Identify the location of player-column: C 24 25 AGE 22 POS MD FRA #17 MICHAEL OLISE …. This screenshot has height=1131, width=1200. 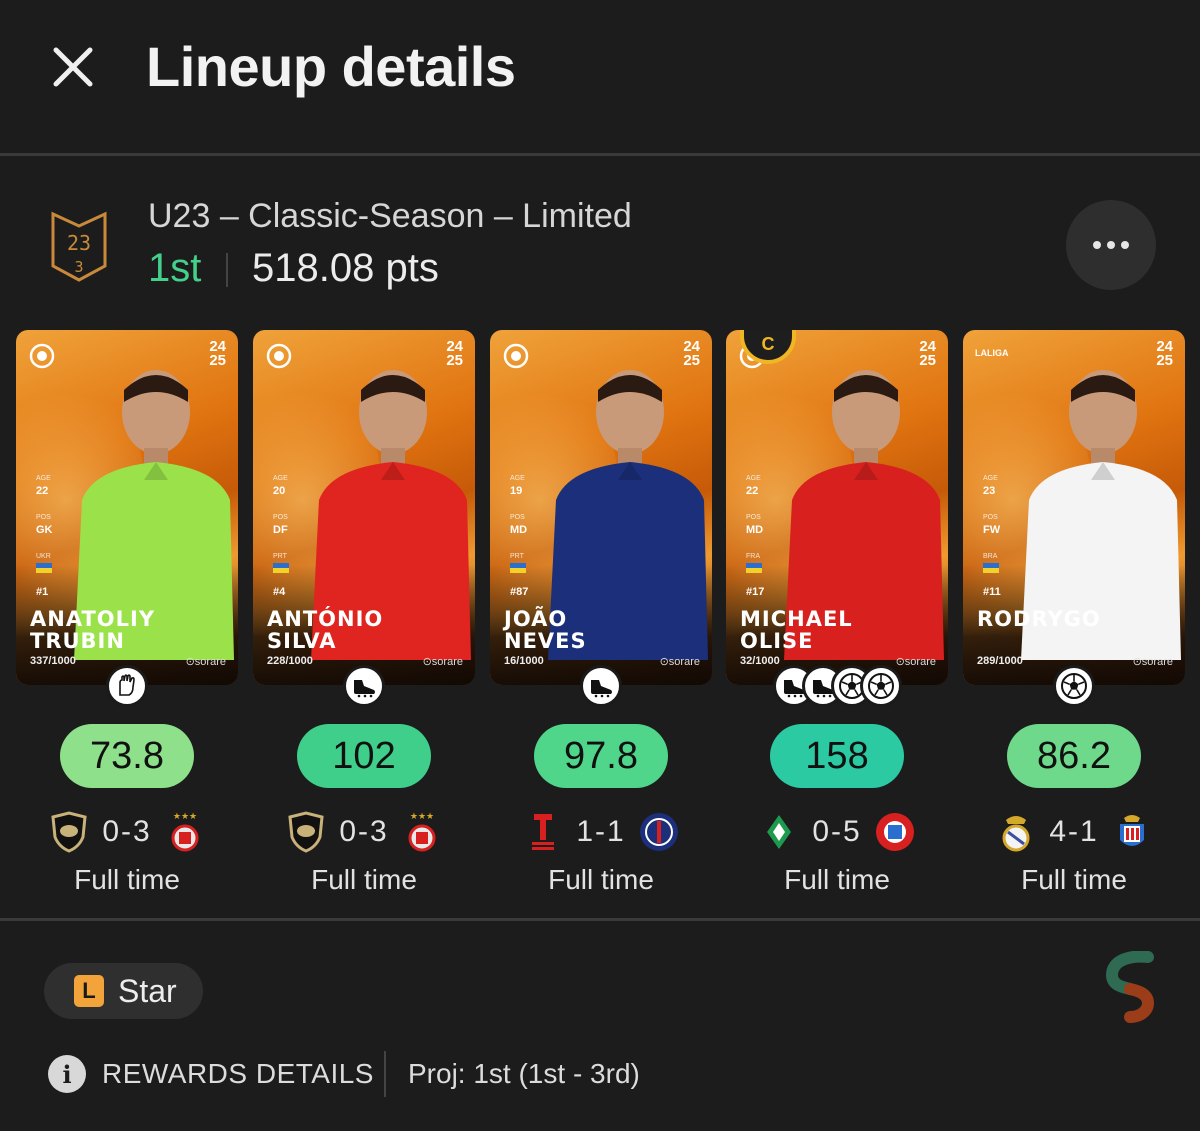
(837, 620).